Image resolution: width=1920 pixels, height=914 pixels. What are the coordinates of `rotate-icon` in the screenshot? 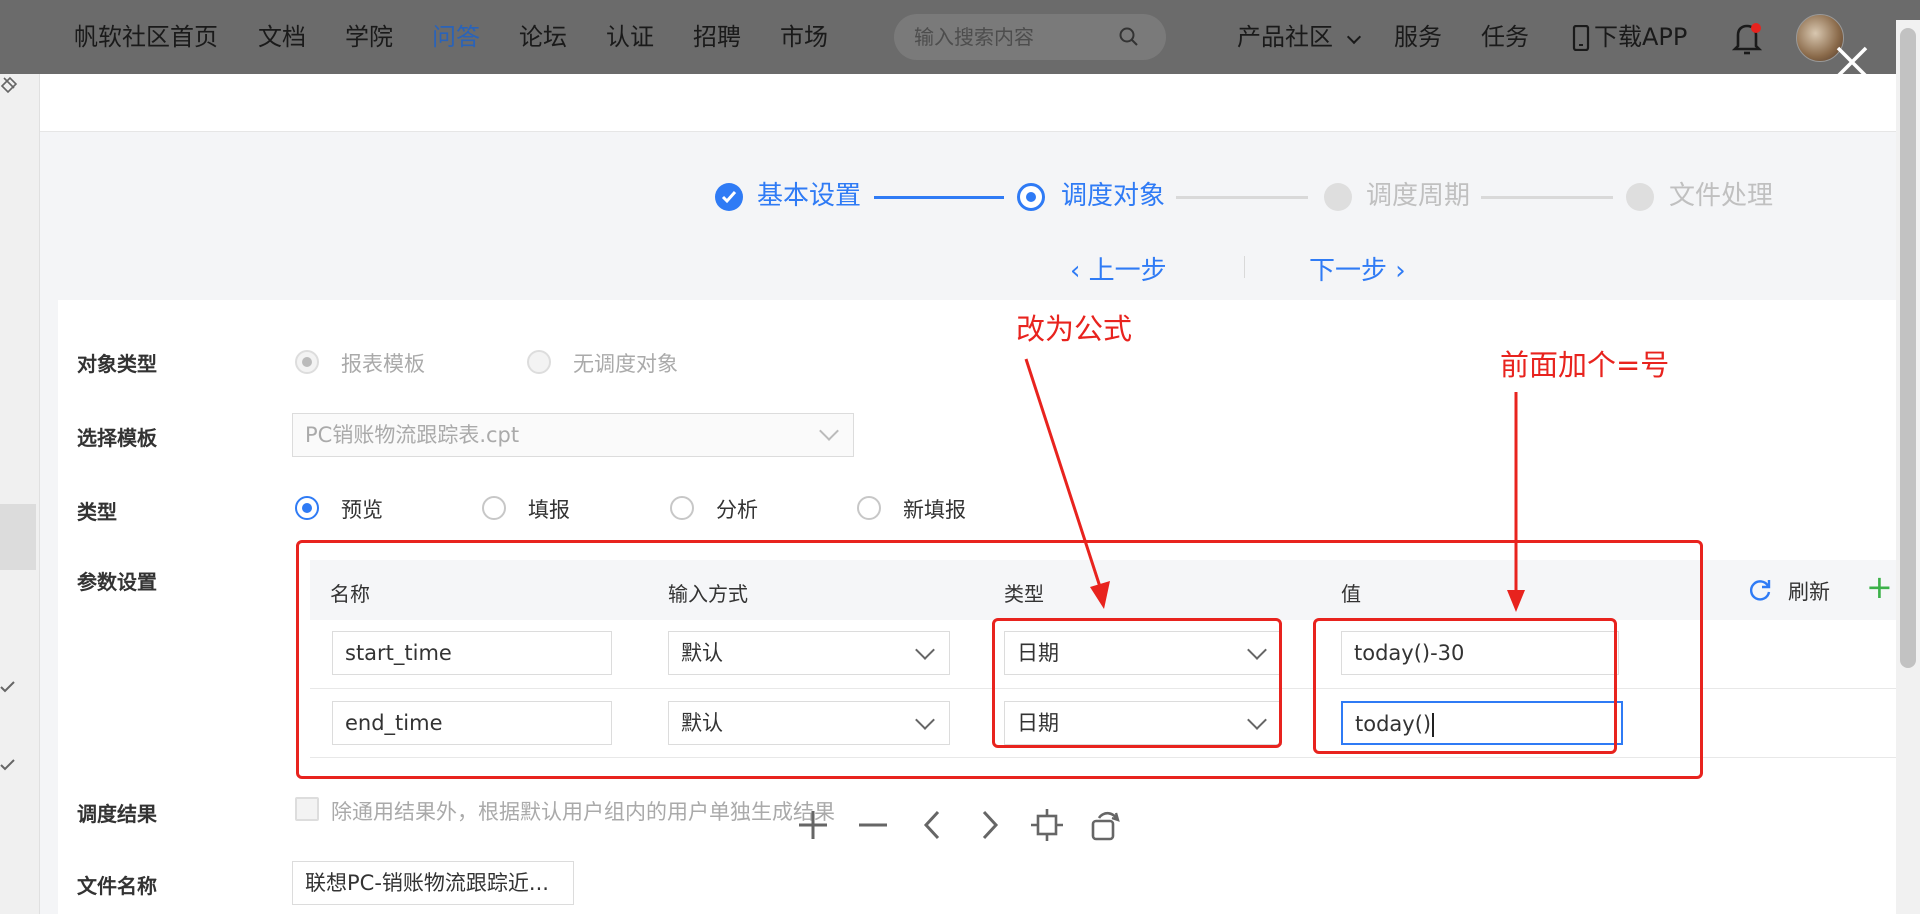 It's located at (1105, 825).